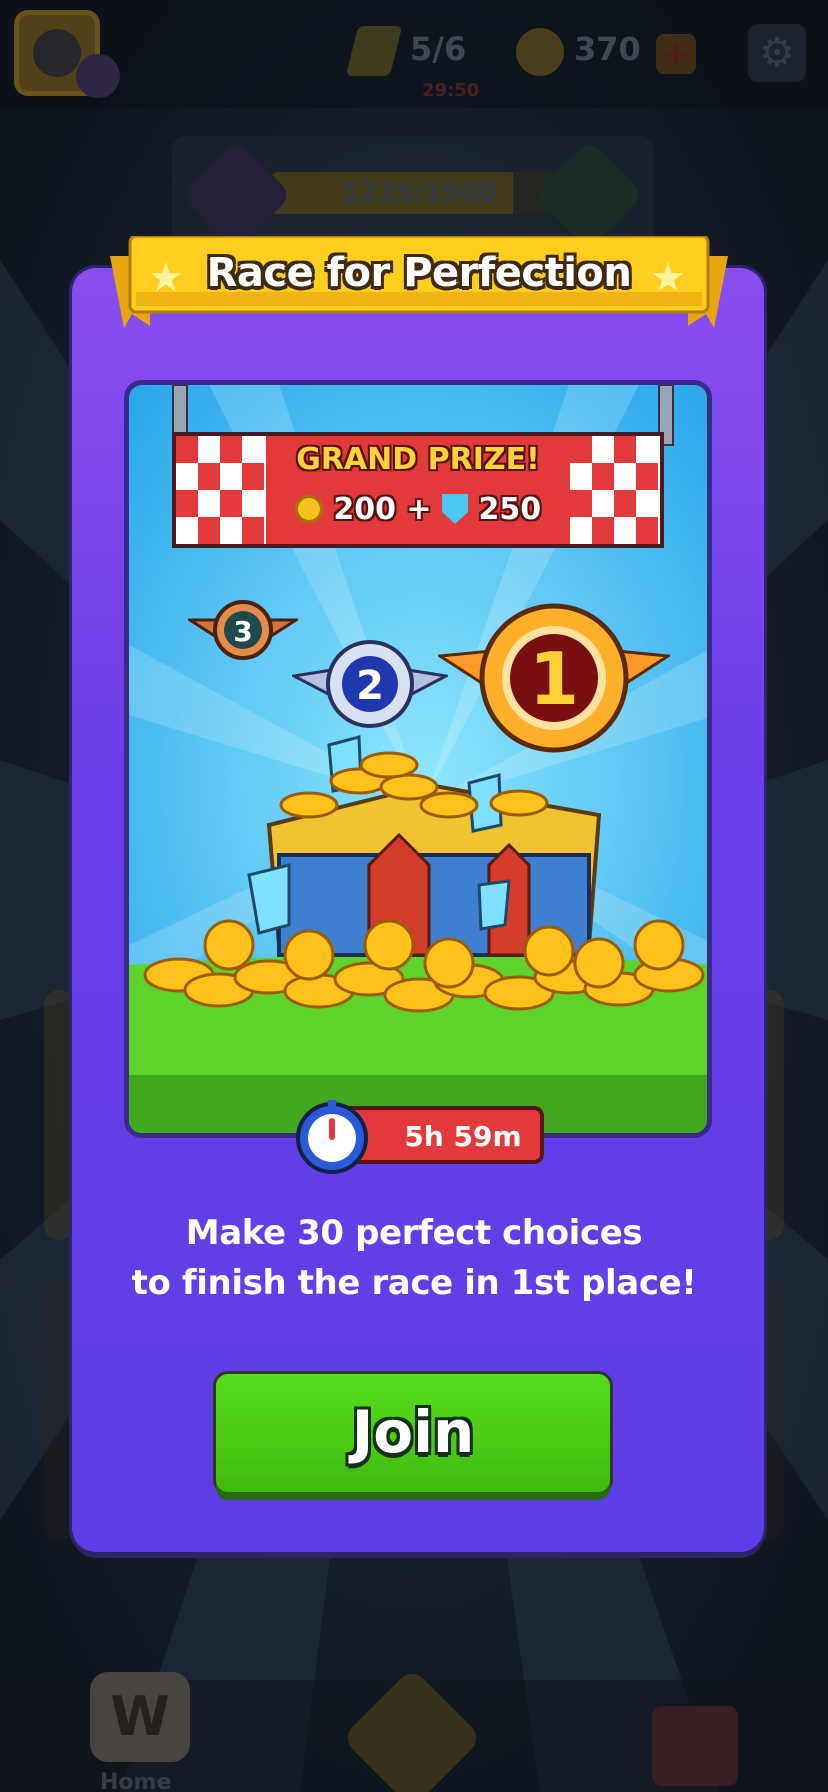 This screenshot has width=828, height=1792. I want to click on third-place-number: 3, so click(242, 631).